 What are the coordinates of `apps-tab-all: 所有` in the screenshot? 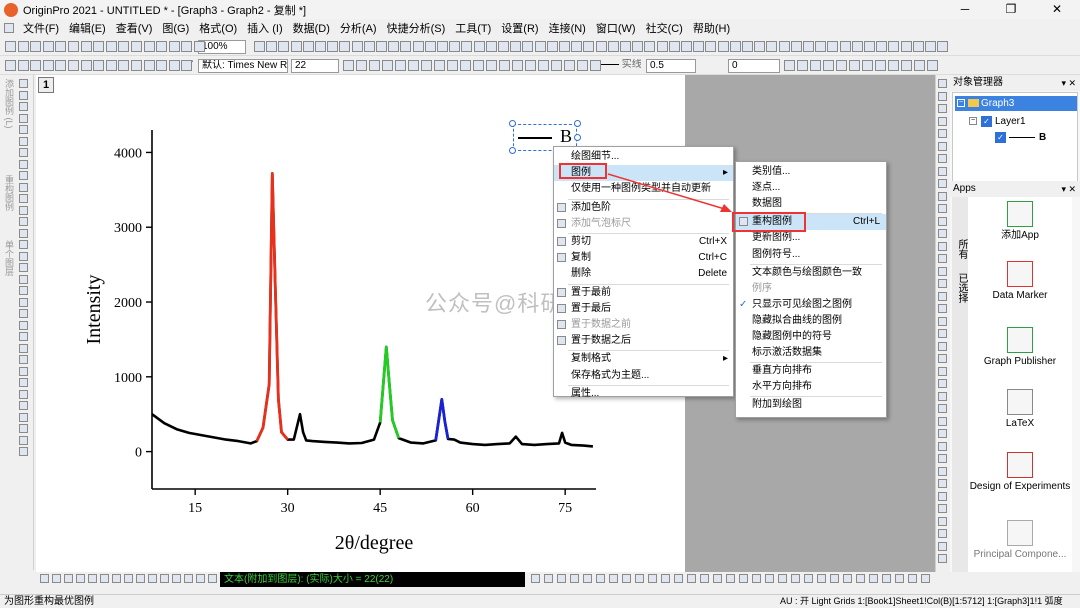 It's located at (961, 249).